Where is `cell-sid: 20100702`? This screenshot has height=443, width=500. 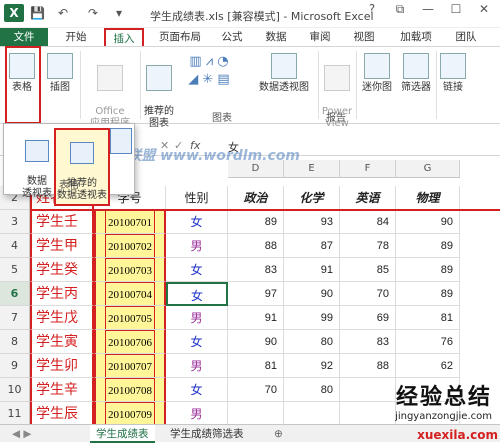 cell-sid: 20100702 is located at coordinates (130, 246).